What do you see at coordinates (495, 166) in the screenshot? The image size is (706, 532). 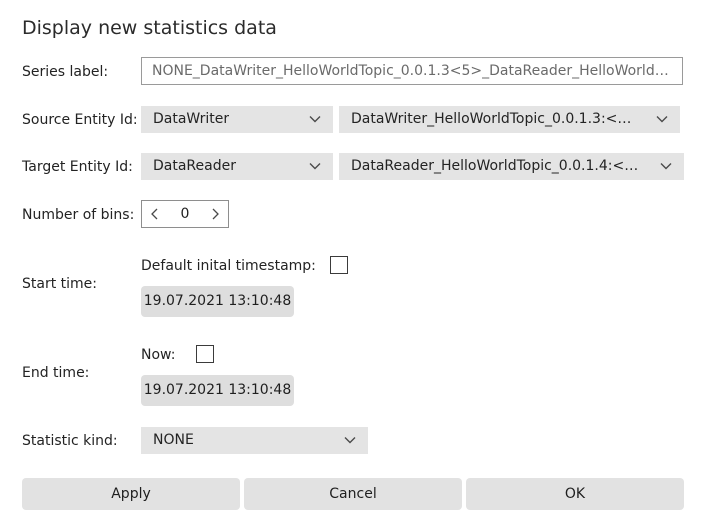 I see `target-entity-id-value: DataReader_HelloWorldTopic_0.0.1.4:<7>` at bounding box center [495, 166].